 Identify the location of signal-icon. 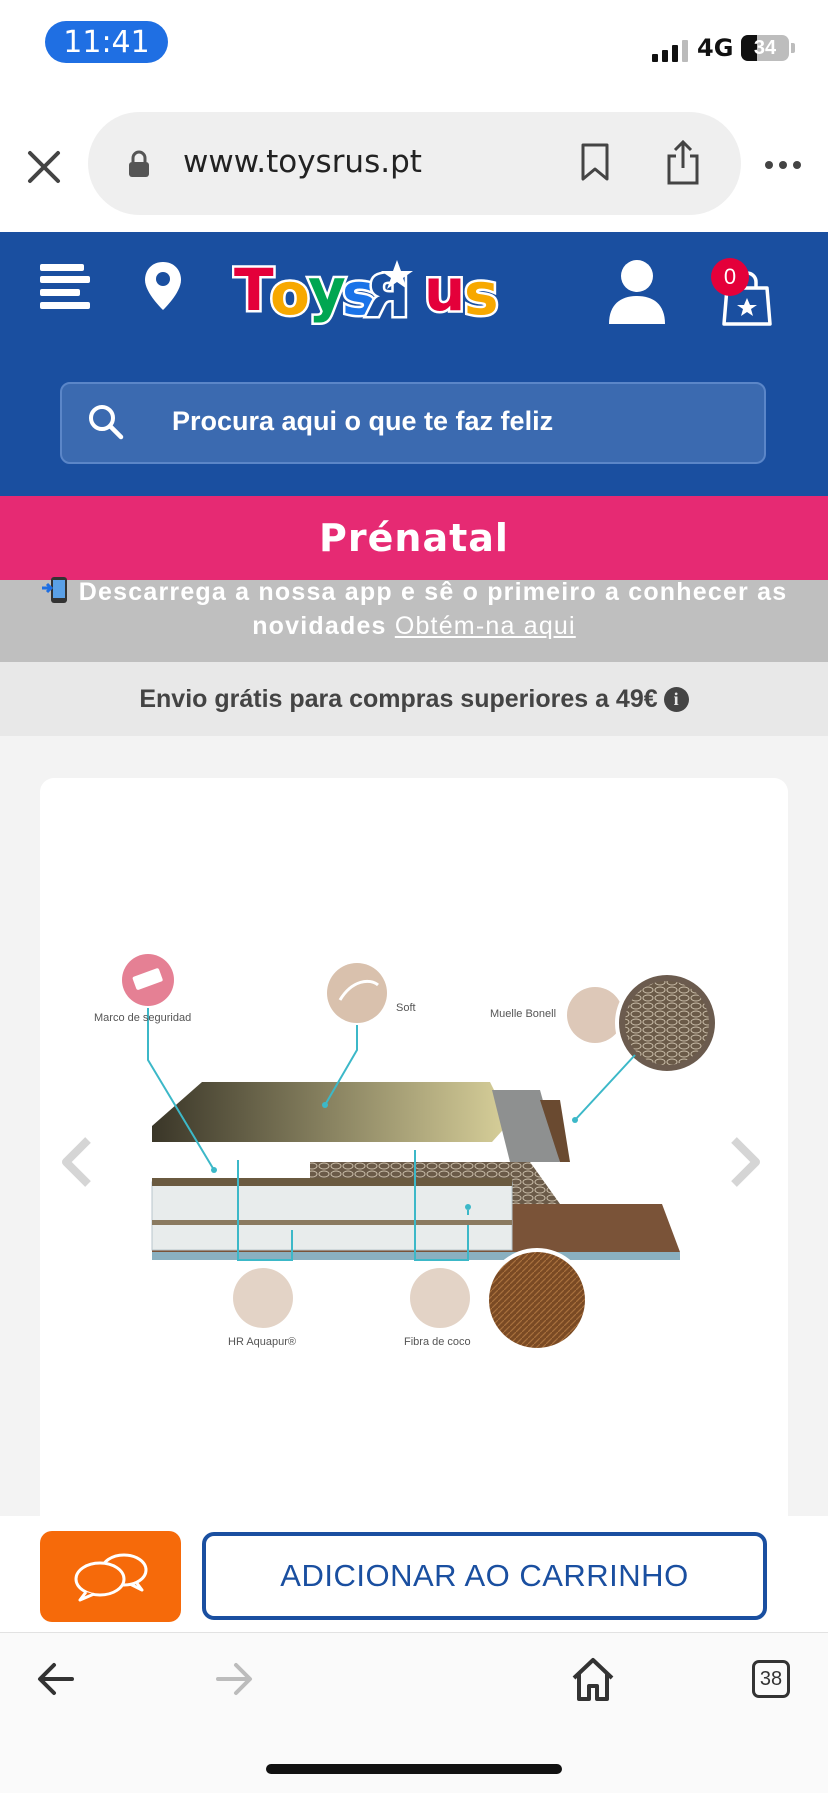
(671, 51).